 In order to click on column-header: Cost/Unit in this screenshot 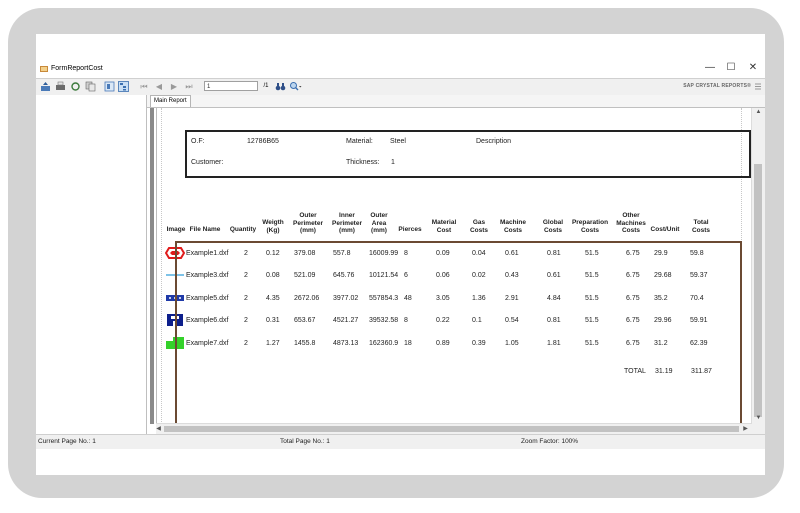, I will do `click(665, 229)`.